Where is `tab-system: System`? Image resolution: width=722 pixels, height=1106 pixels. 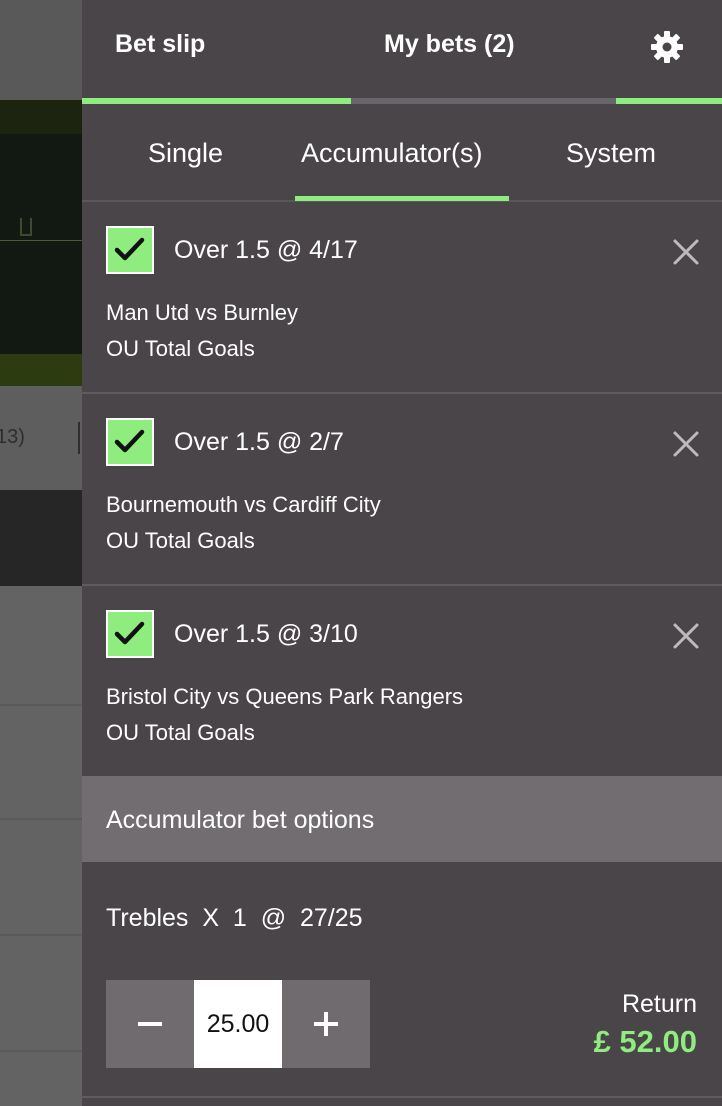
tab-system: System is located at coordinates (611, 153).